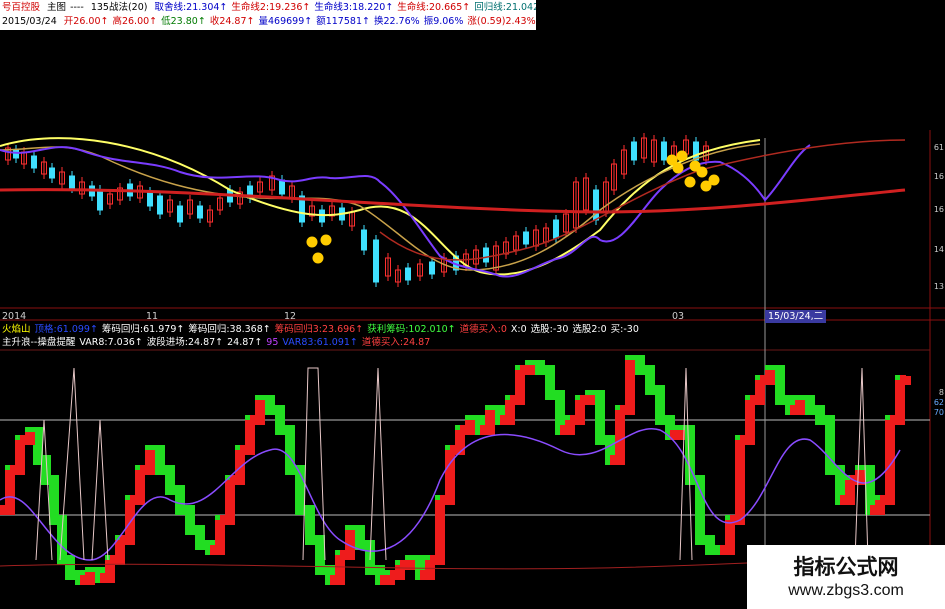 The image size is (945, 609). What do you see at coordinates (66, 329) in the screenshot?
I see `panel-title-item: 顶格:61.099↑` at bounding box center [66, 329].